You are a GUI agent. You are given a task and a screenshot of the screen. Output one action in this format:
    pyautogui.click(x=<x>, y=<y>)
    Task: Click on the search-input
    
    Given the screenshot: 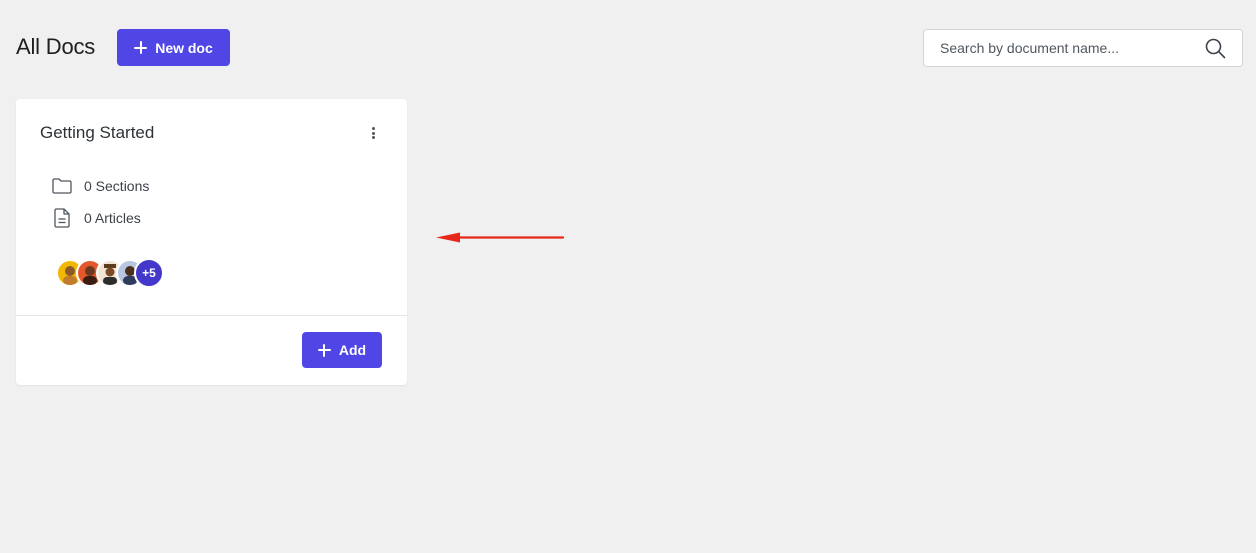 What is the action you would take?
    pyautogui.click(x=1059, y=48)
    